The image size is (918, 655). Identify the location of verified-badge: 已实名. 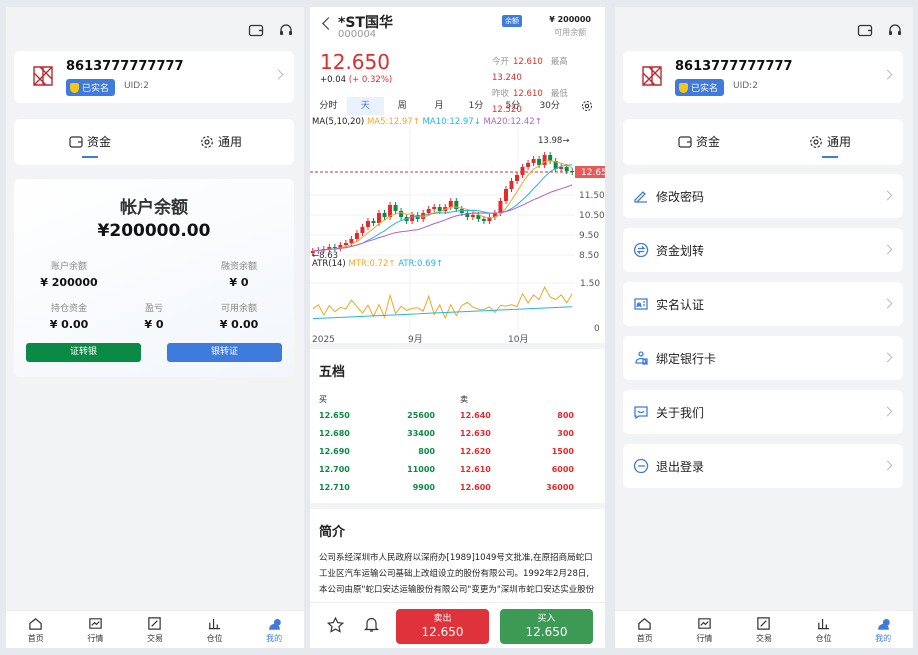
(91, 87).